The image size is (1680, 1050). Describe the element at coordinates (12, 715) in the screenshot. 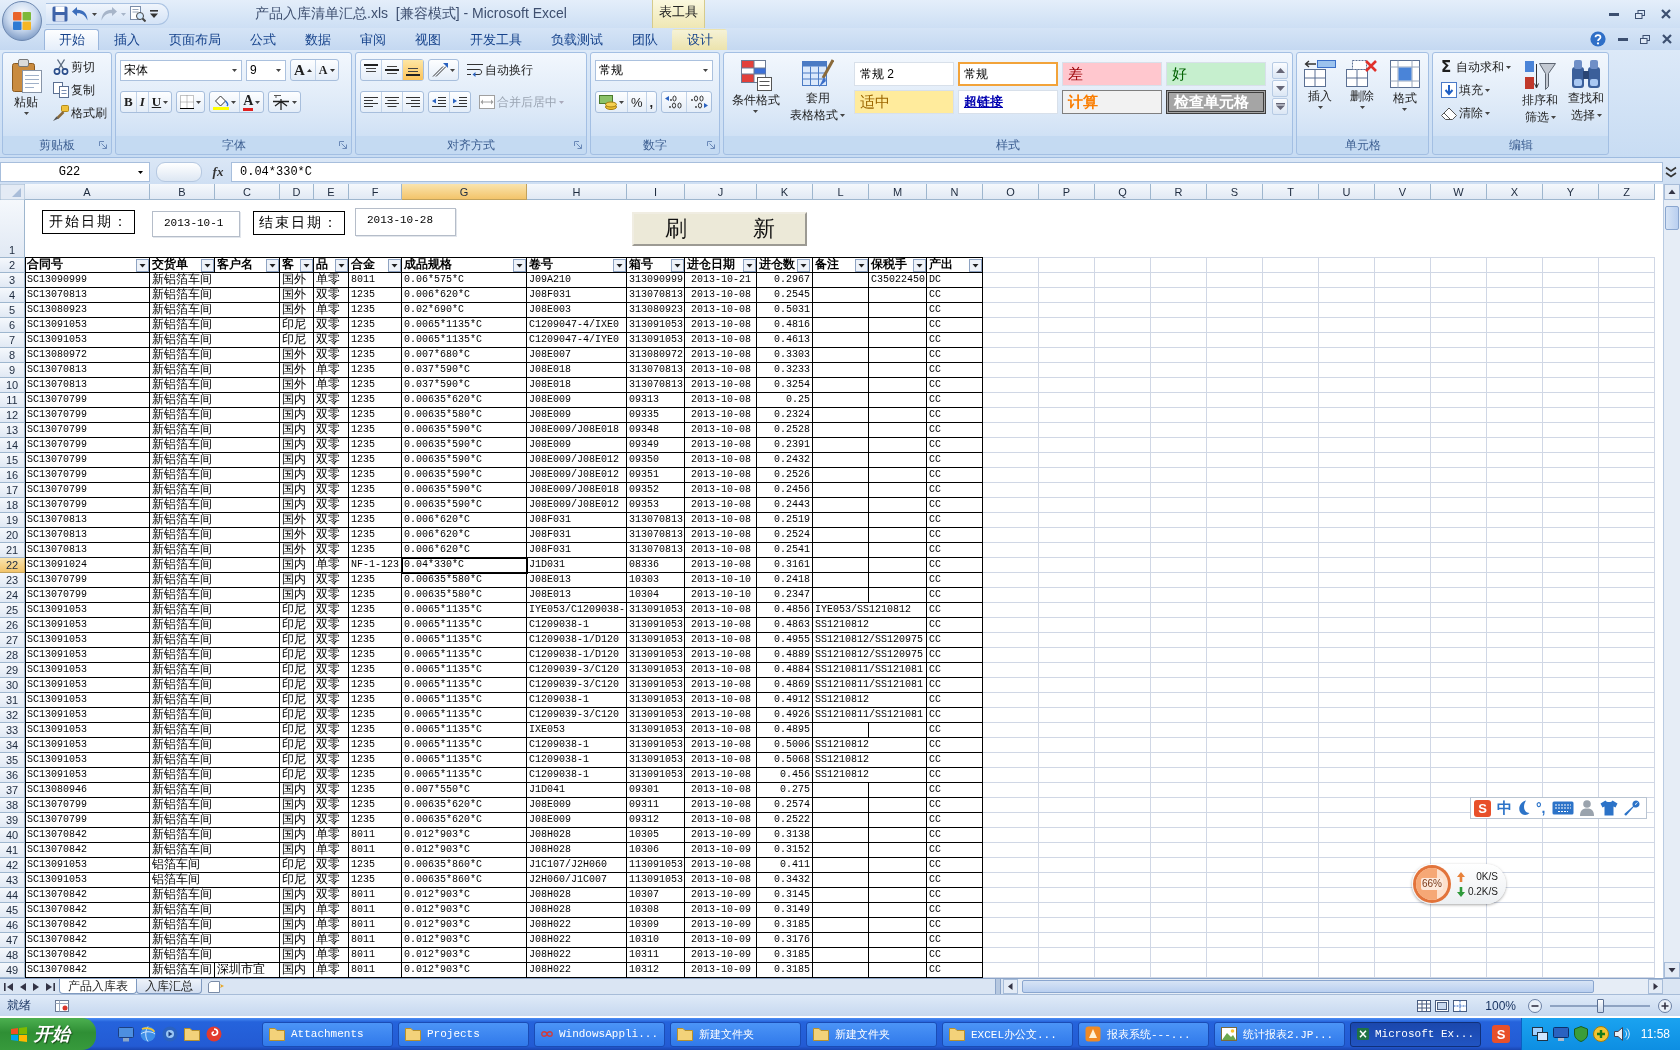

I see `row-header: 32` at that location.